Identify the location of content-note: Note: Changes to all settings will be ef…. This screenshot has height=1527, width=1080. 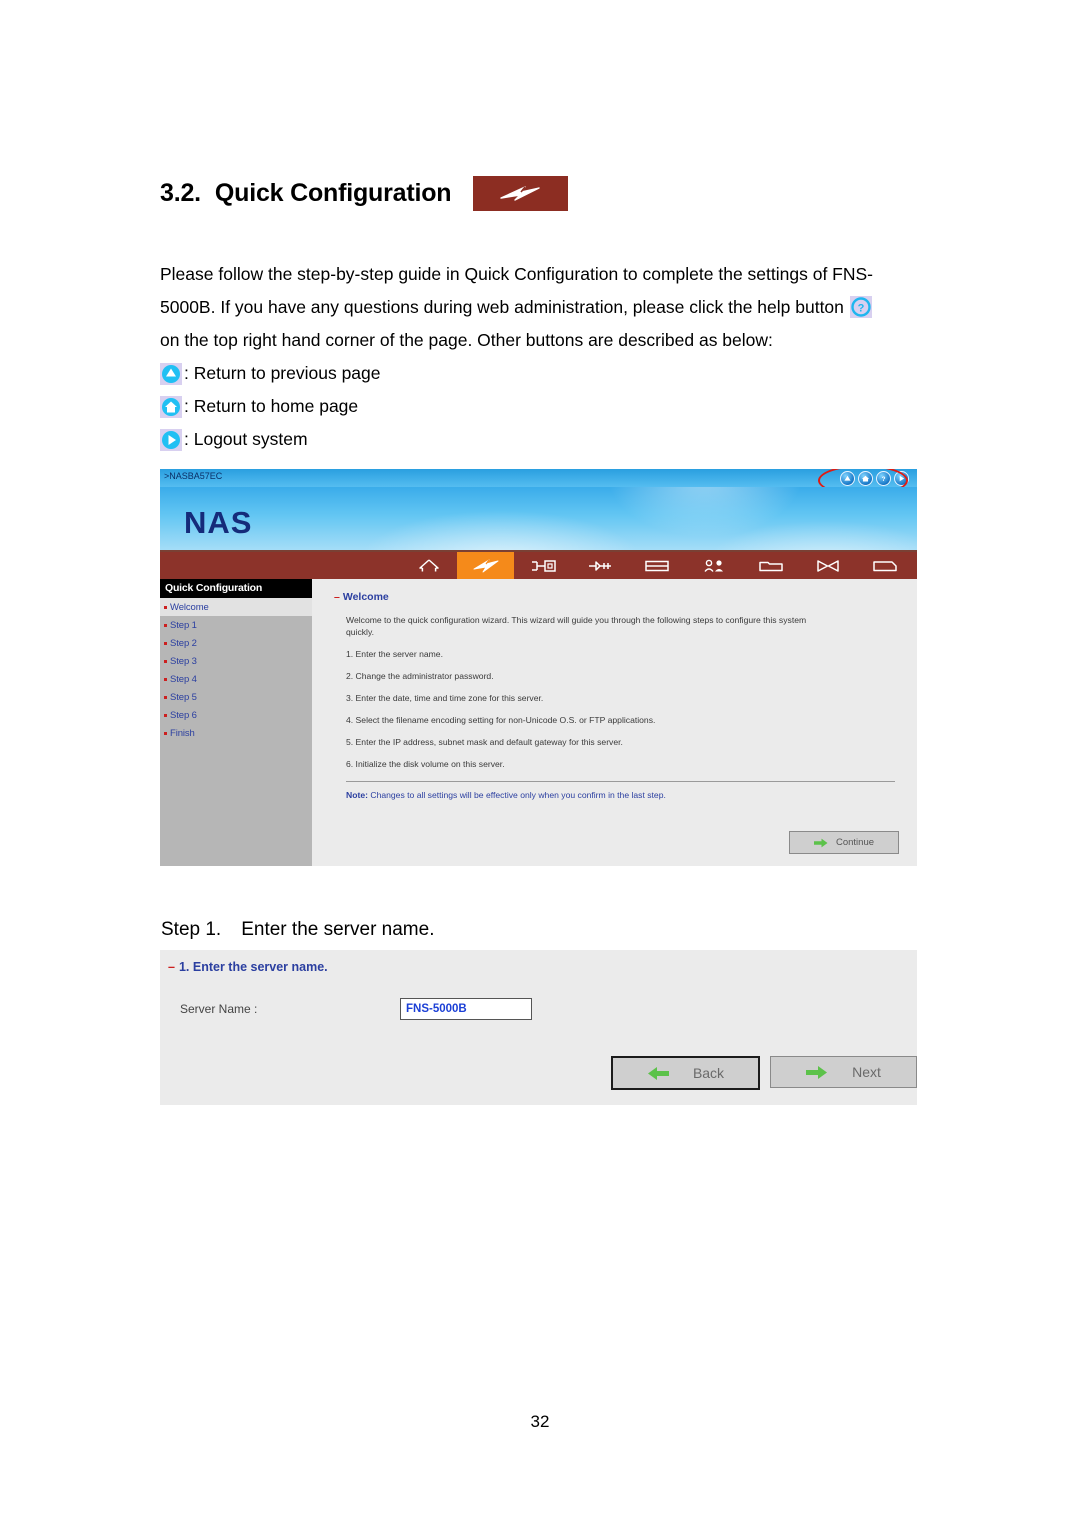
(620, 795).